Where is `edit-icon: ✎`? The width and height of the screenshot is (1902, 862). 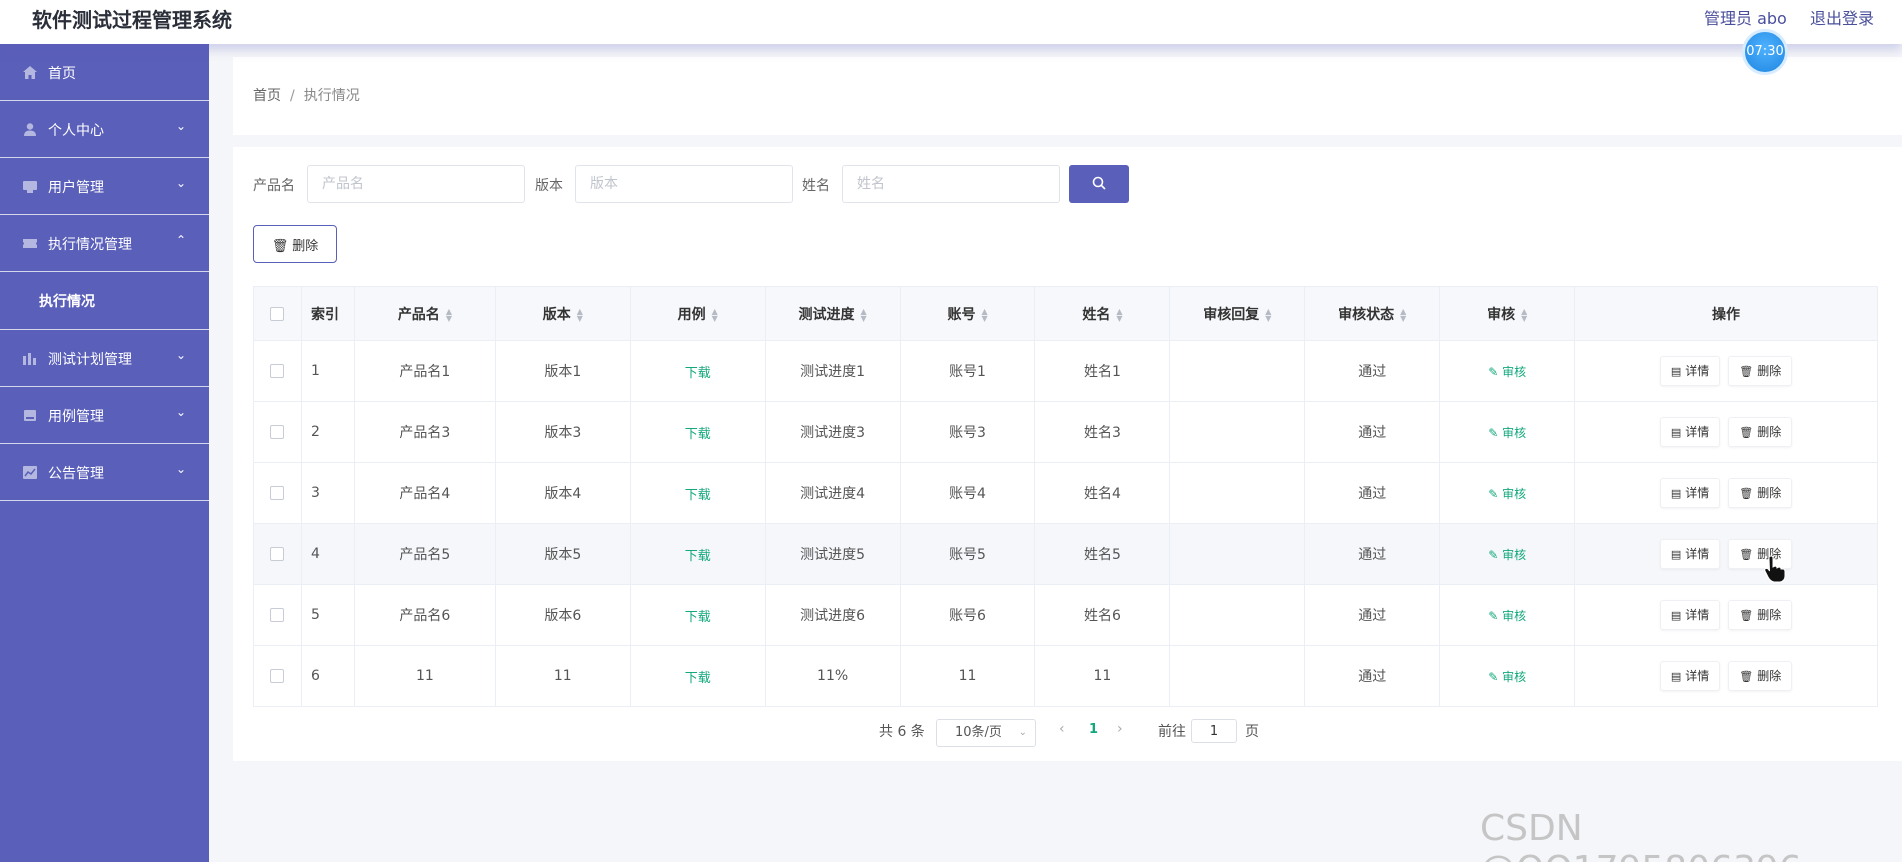 edit-icon: ✎ is located at coordinates (1495, 676).